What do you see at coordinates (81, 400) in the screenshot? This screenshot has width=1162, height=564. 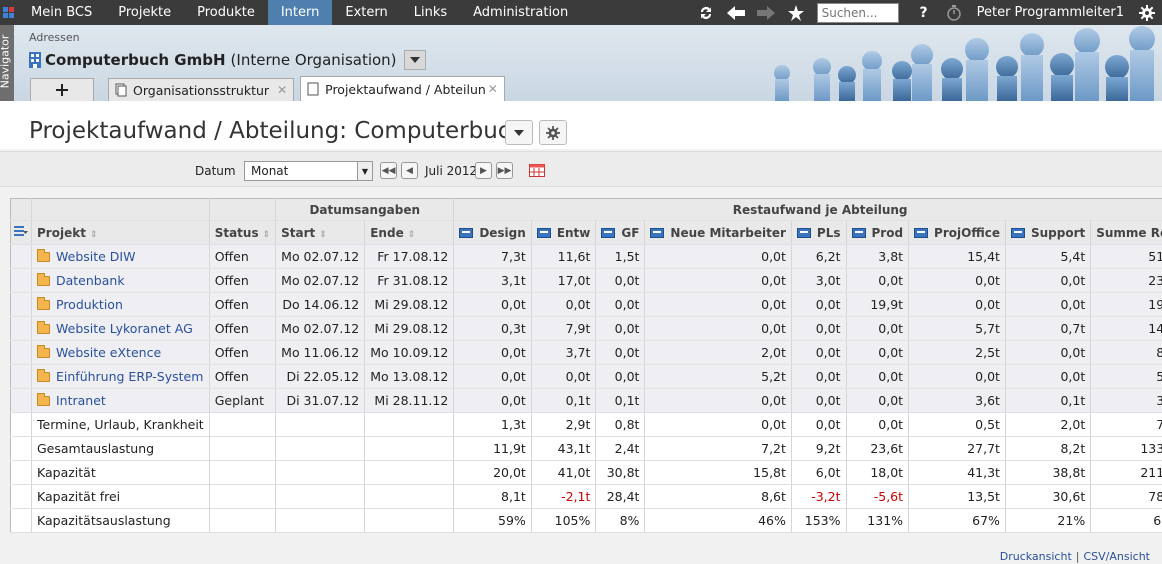 I see `project-link: Intranet` at bounding box center [81, 400].